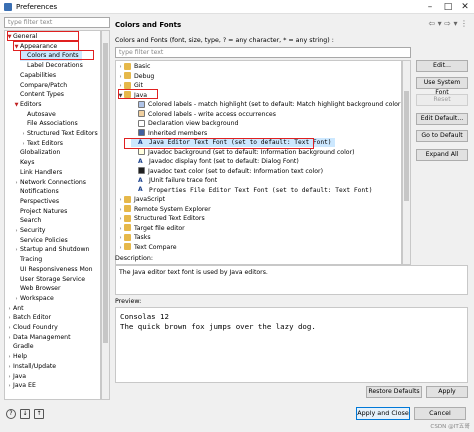  Describe the element at coordinates (51, 250) in the screenshot. I see `nav-tree-item: › Startup and Shutdown` at that location.